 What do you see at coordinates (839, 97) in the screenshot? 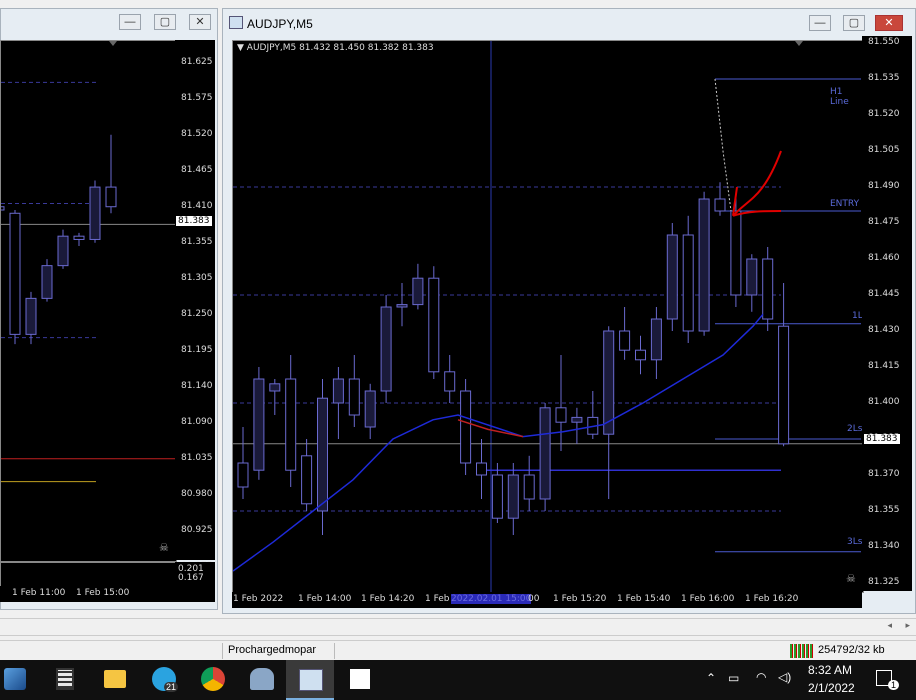
I see `h1-line-label: H1 Line` at bounding box center [839, 97].